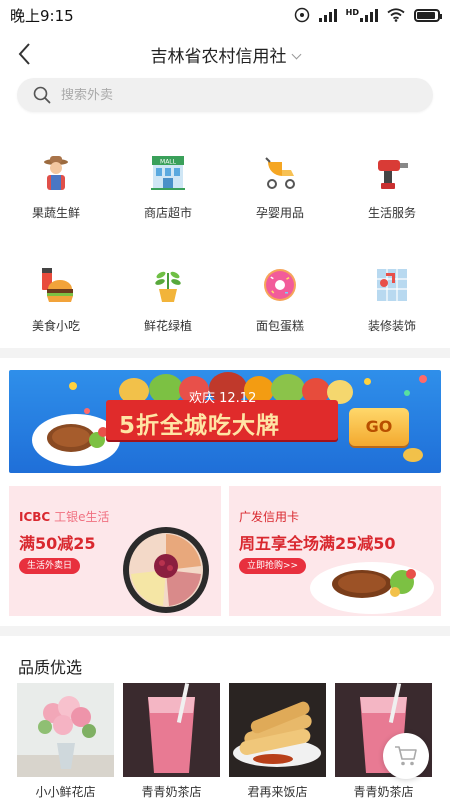 Image resolution: width=450 pixels, height=800 pixels. What do you see at coordinates (50, 667) in the screenshot?
I see `section-title: 品质优选` at bounding box center [50, 667].